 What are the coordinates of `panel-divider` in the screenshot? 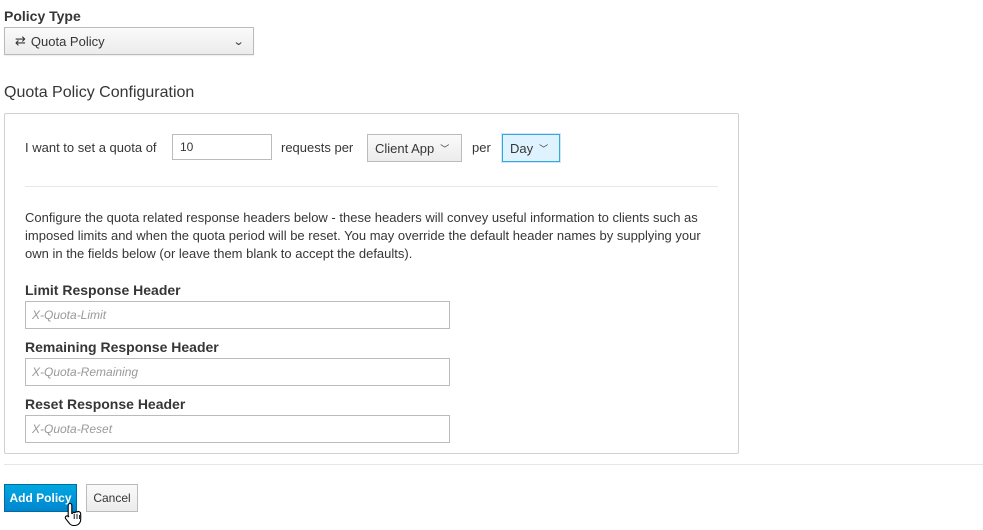 It's located at (371, 186).